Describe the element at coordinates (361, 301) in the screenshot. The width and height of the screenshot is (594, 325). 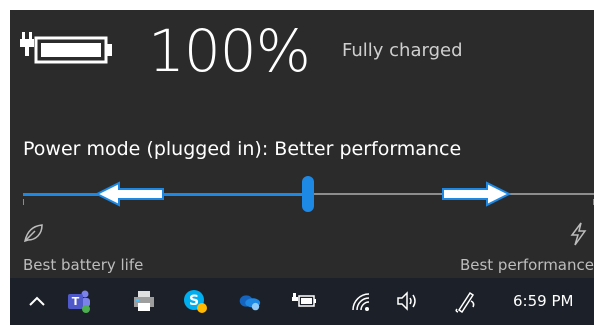
I see `wifi-icon` at that location.